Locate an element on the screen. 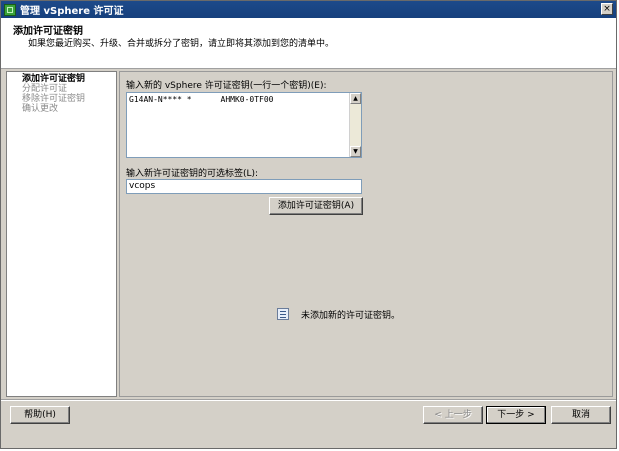  license-keys-label: 输入新的 vSphere 许可证密钥(一行一个密钥)(E): is located at coordinates (226, 86).